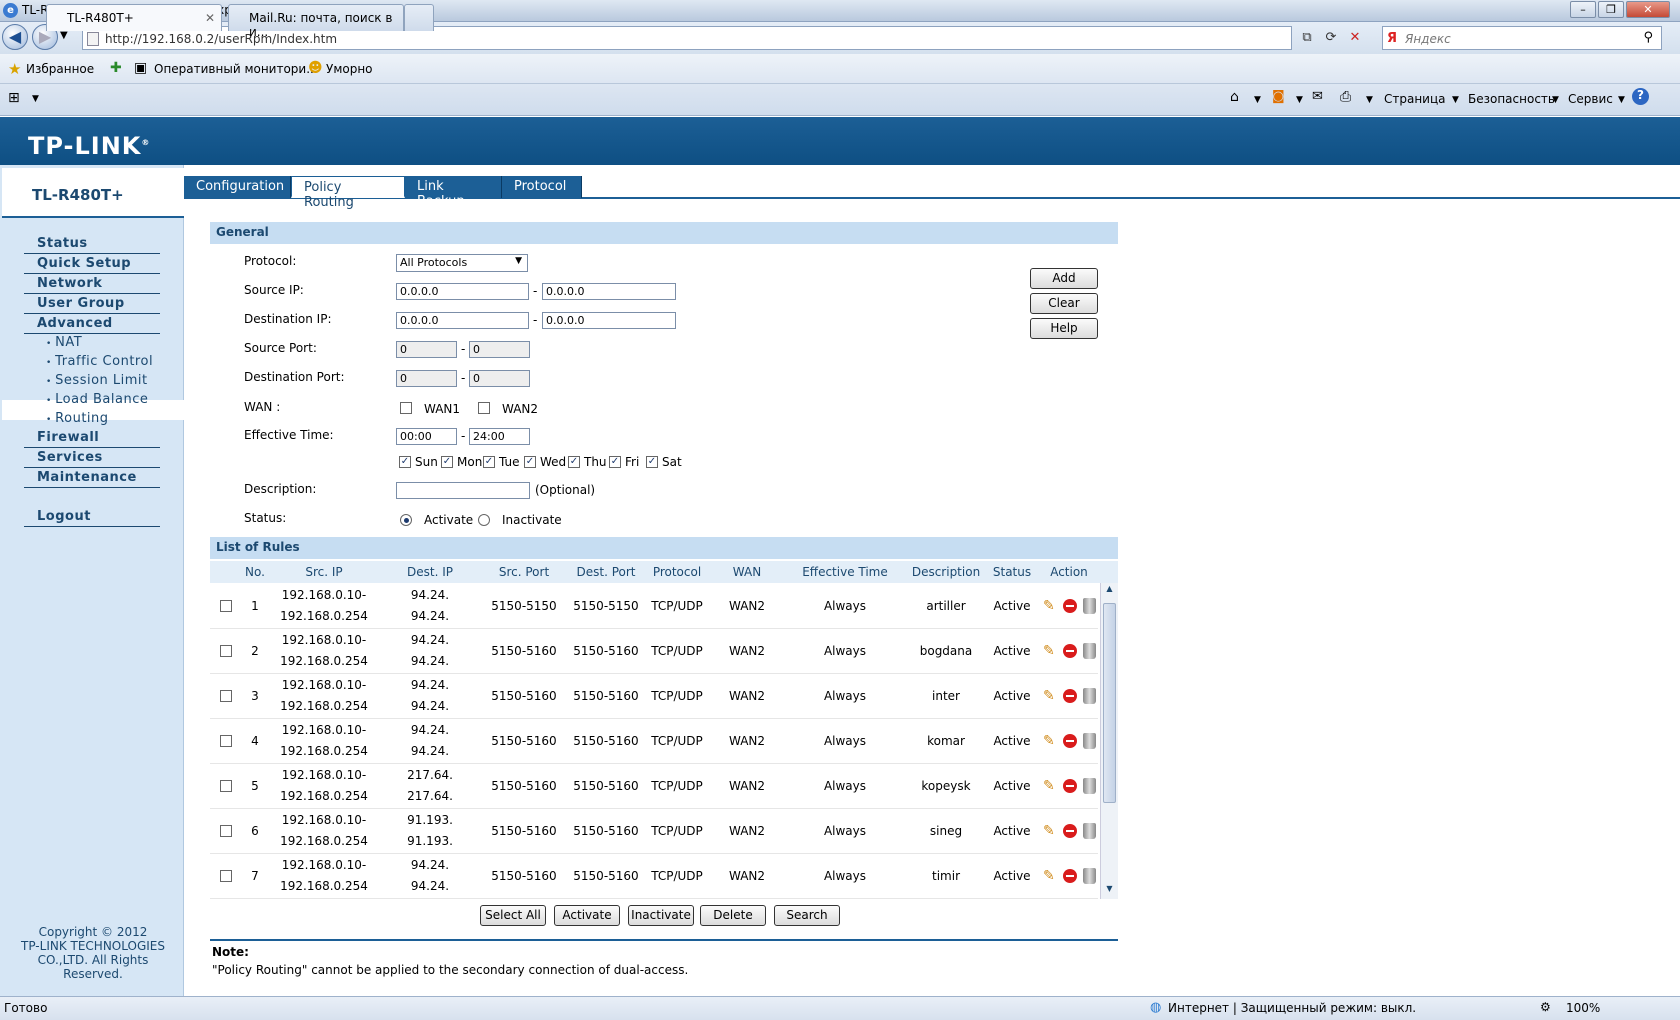 This screenshot has height=1020, width=1680. What do you see at coordinates (661, 915) in the screenshot?
I see `inactivate-button: Inactivate` at bounding box center [661, 915].